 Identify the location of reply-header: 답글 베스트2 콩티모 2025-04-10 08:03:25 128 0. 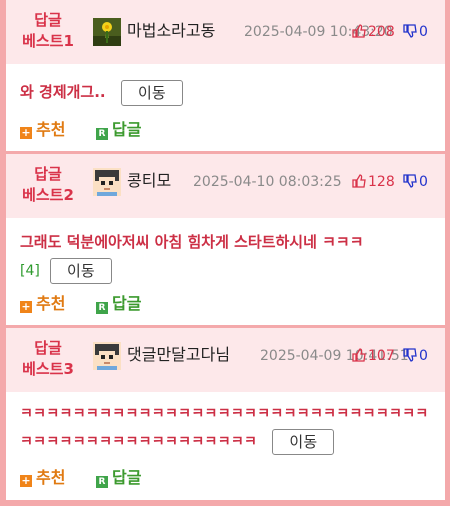
(225, 186).